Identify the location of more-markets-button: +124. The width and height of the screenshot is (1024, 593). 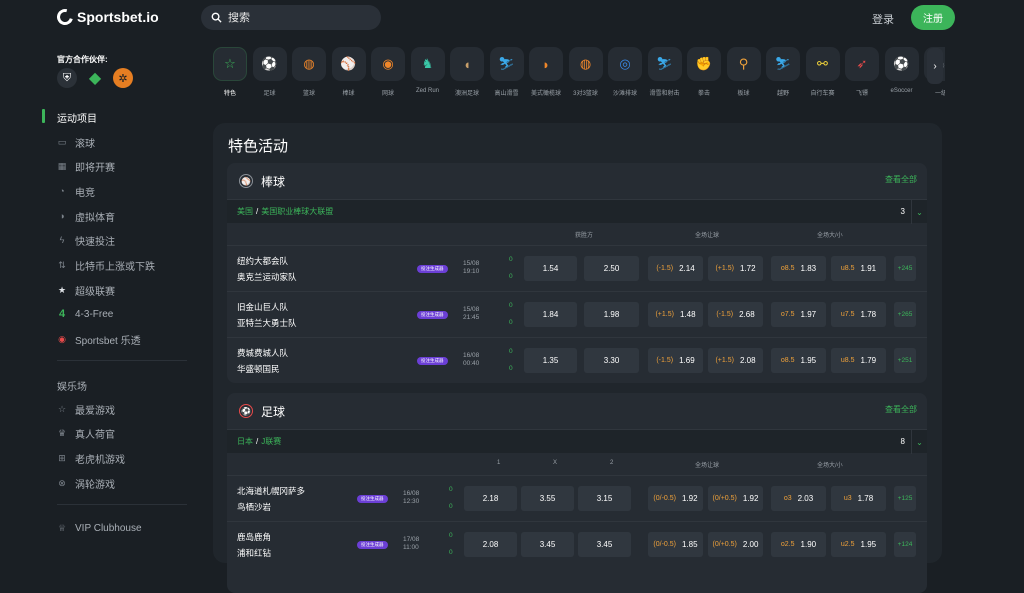
(905, 544).